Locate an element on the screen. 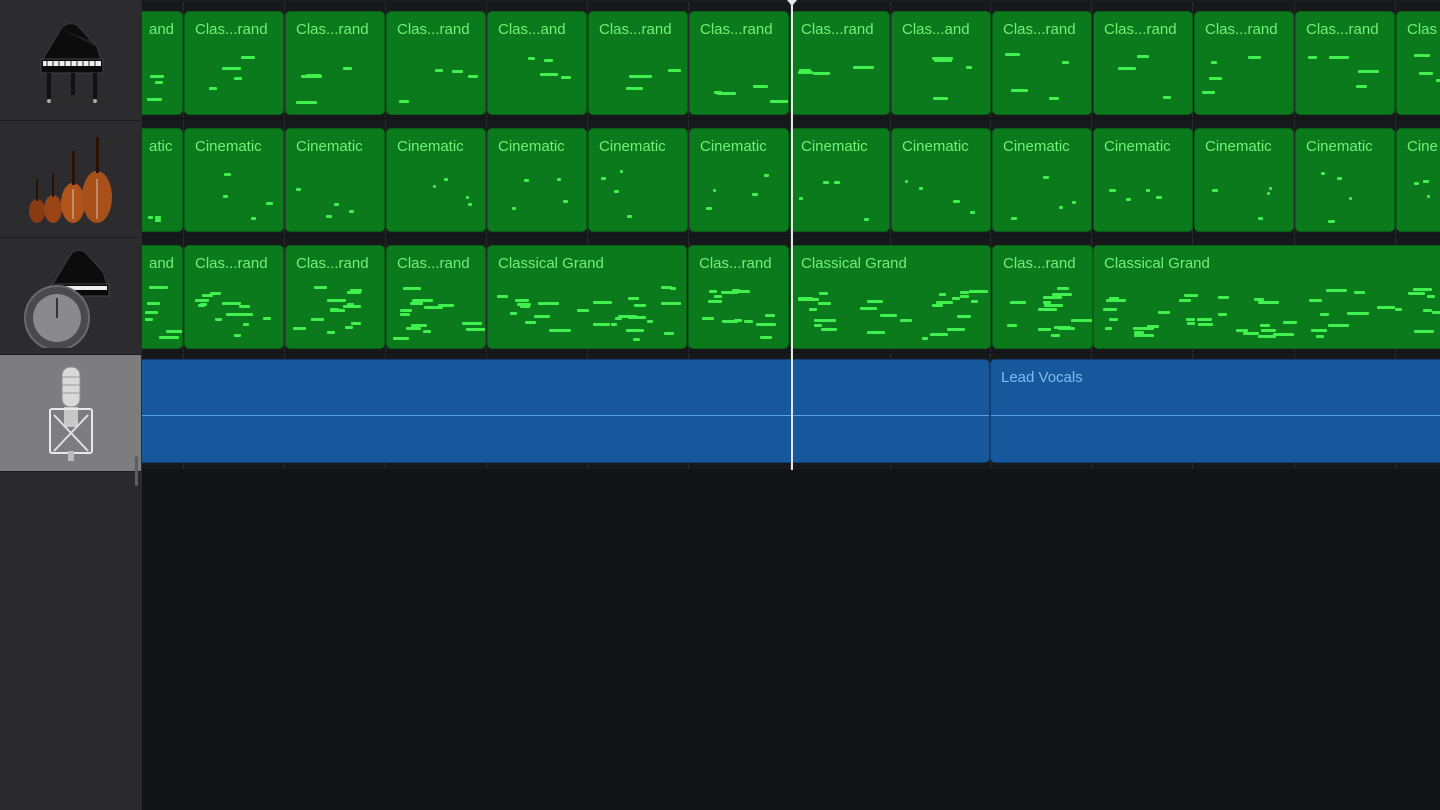  microphone-icon is located at coordinates (70, 413).